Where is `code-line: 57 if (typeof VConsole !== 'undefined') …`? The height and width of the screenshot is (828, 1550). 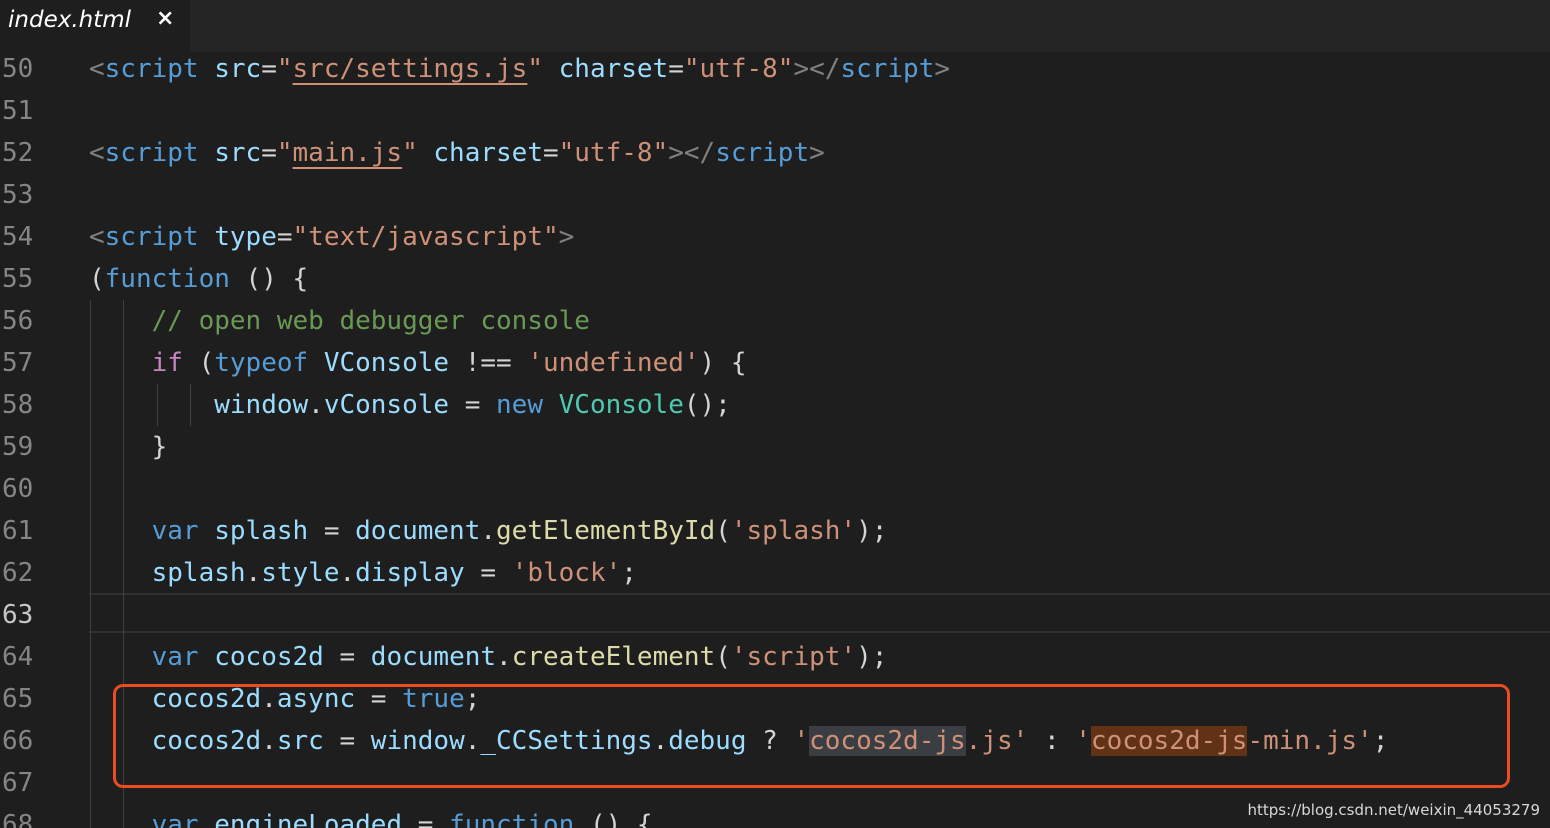 code-line: 57 if (typeof VConsole !== 'undefined') … is located at coordinates (775, 363).